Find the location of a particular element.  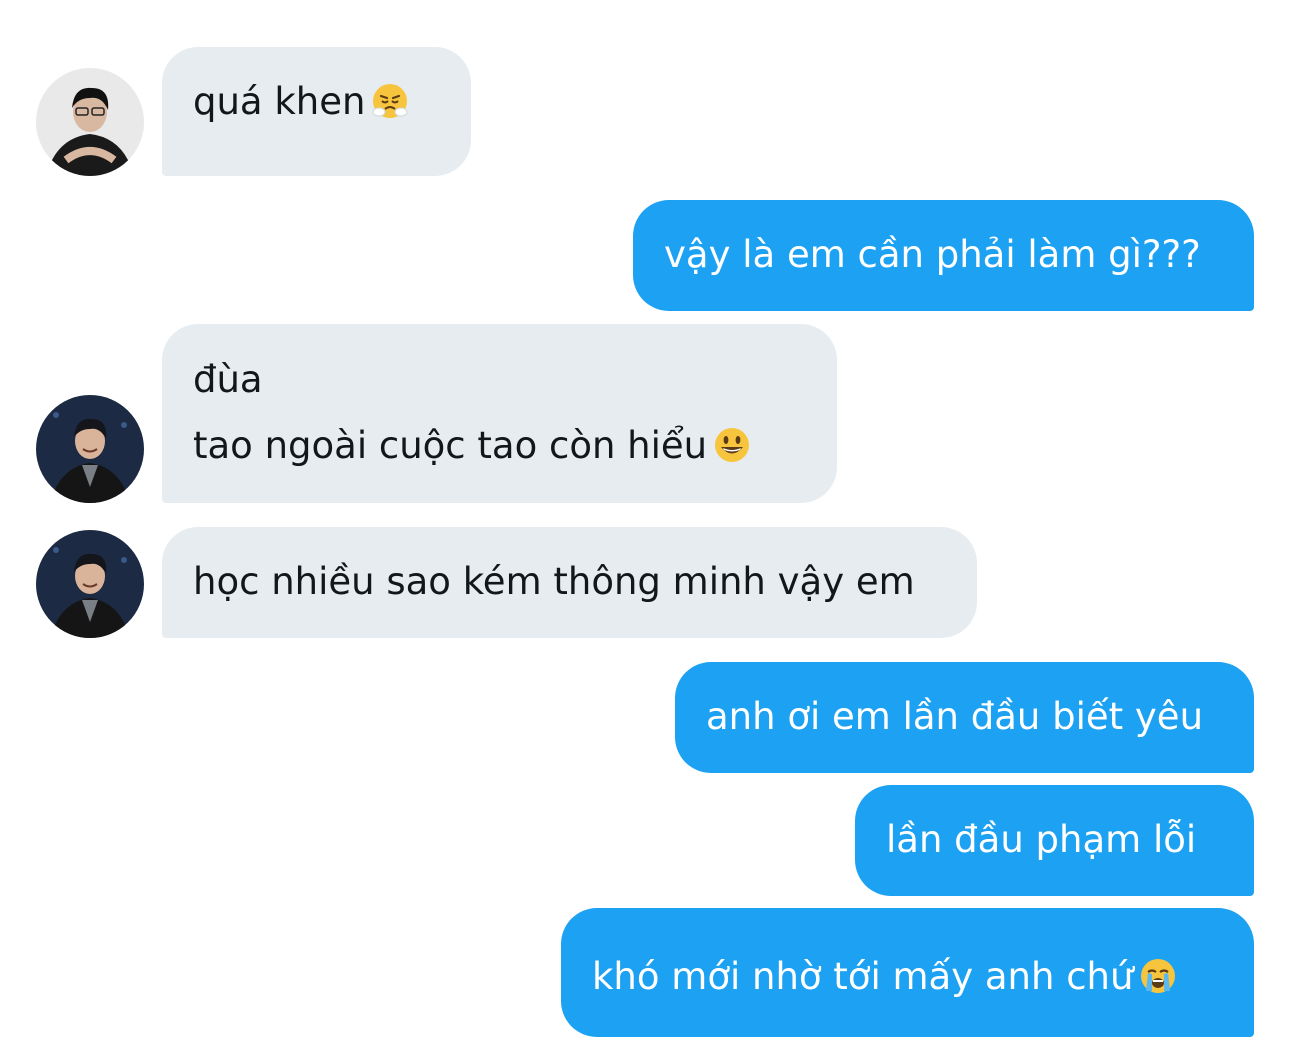

message-bubble-received: học nhiều sao kém thông minh vậy em is located at coordinates (569, 582).